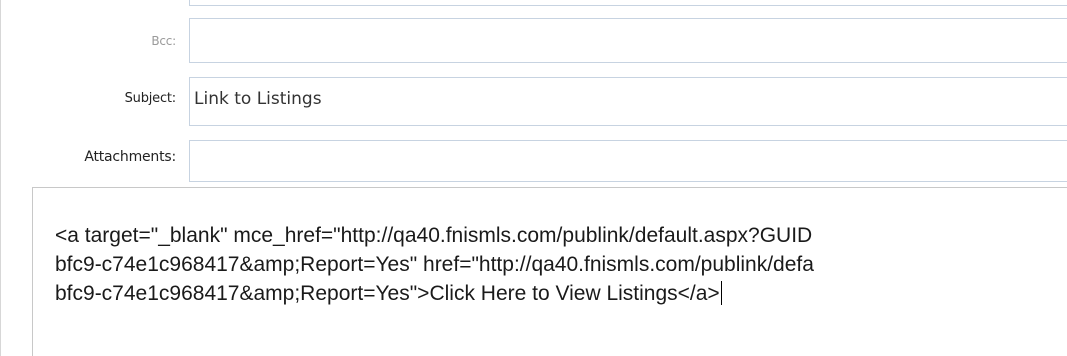 The height and width of the screenshot is (356, 1067). What do you see at coordinates (628, 40) in the screenshot?
I see `bcc-field` at bounding box center [628, 40].